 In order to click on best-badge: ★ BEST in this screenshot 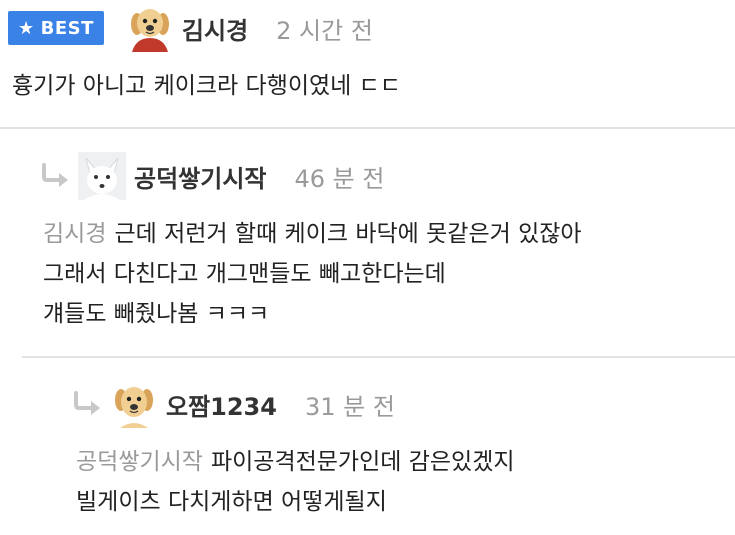, I will do `click(56, 28)`.